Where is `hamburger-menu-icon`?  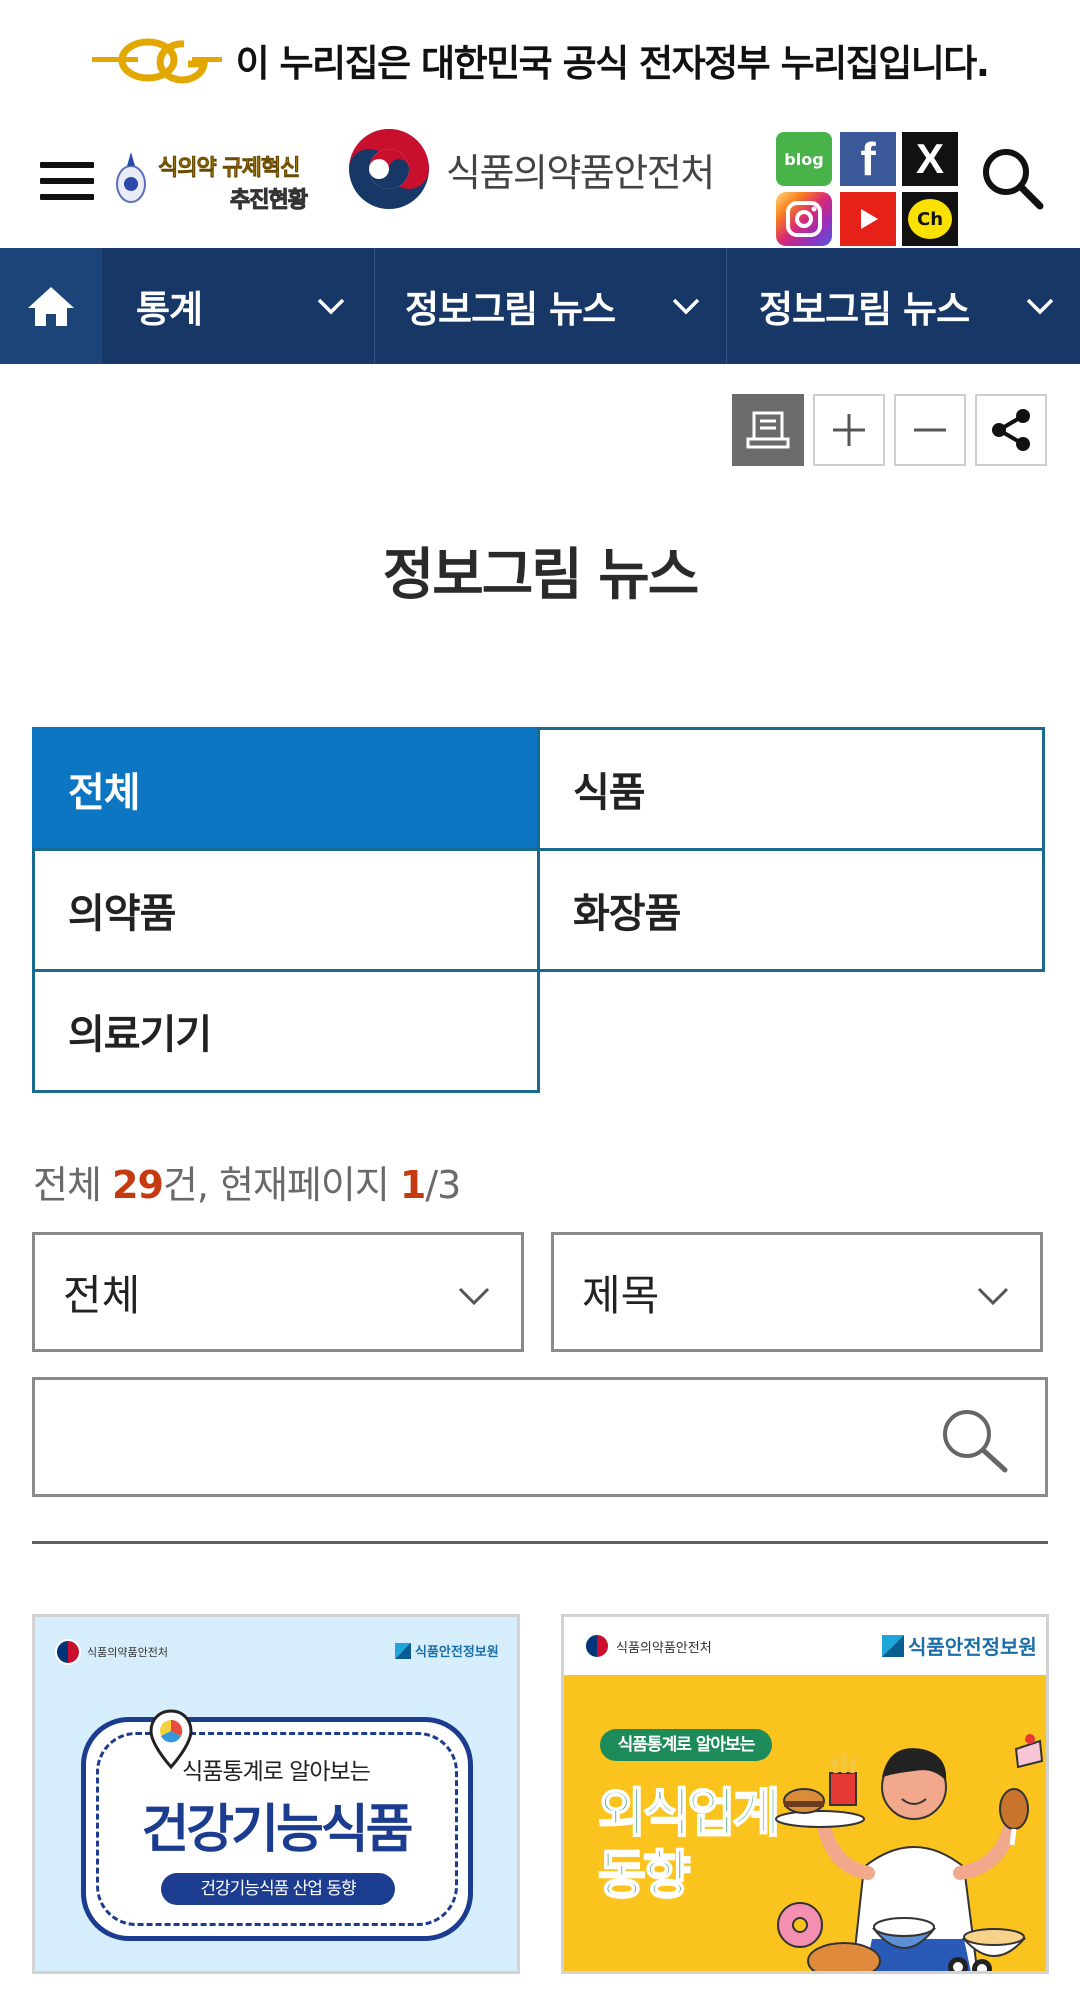
hamburger-menu-icon is located at coordinates (67, 181).